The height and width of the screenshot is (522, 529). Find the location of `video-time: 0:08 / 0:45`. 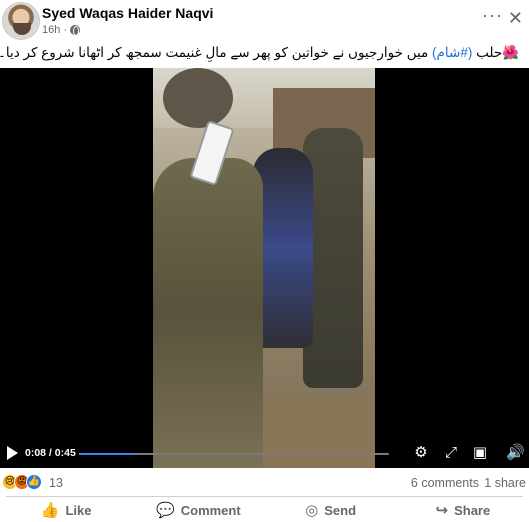

video-time: 0:08 / 0:45 is located at coordinates (50, 453).